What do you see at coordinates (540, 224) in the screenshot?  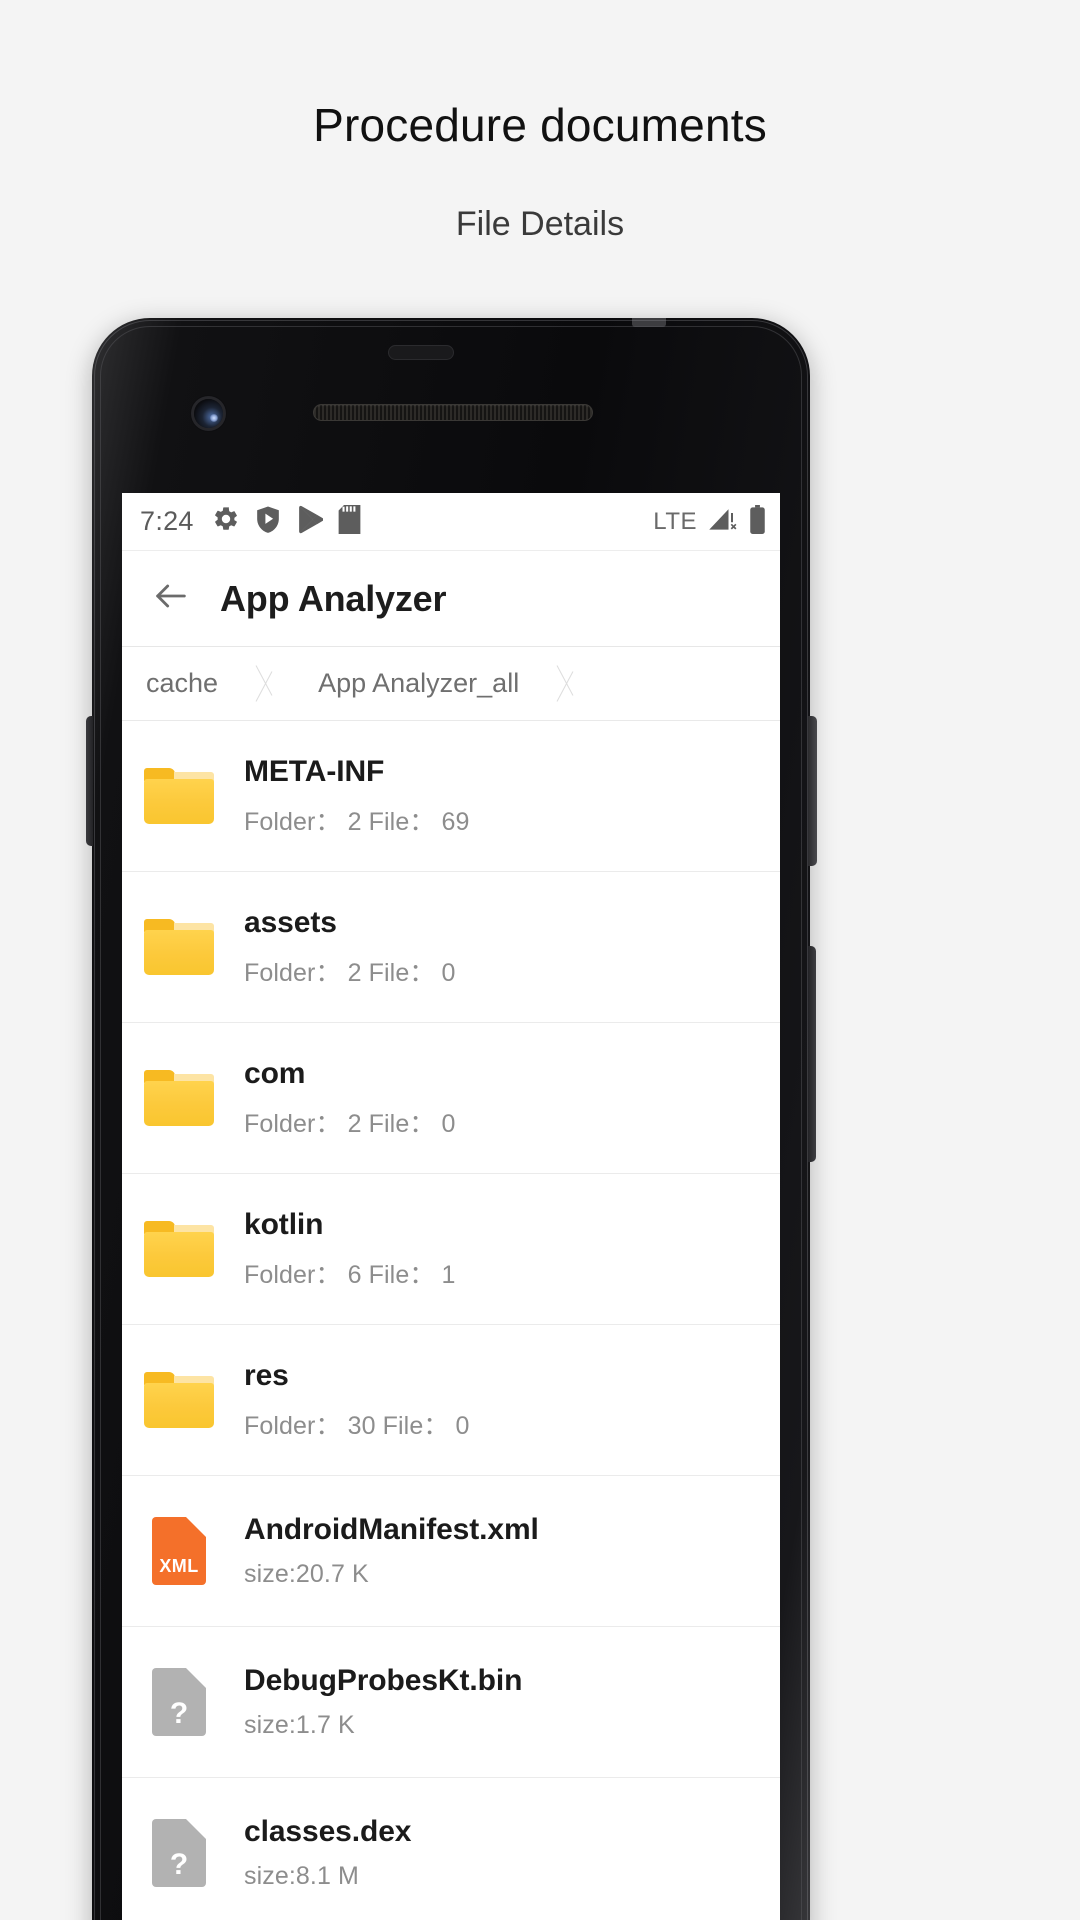 I see `page-subtitle: File Details` at bounding box center [540, 224].